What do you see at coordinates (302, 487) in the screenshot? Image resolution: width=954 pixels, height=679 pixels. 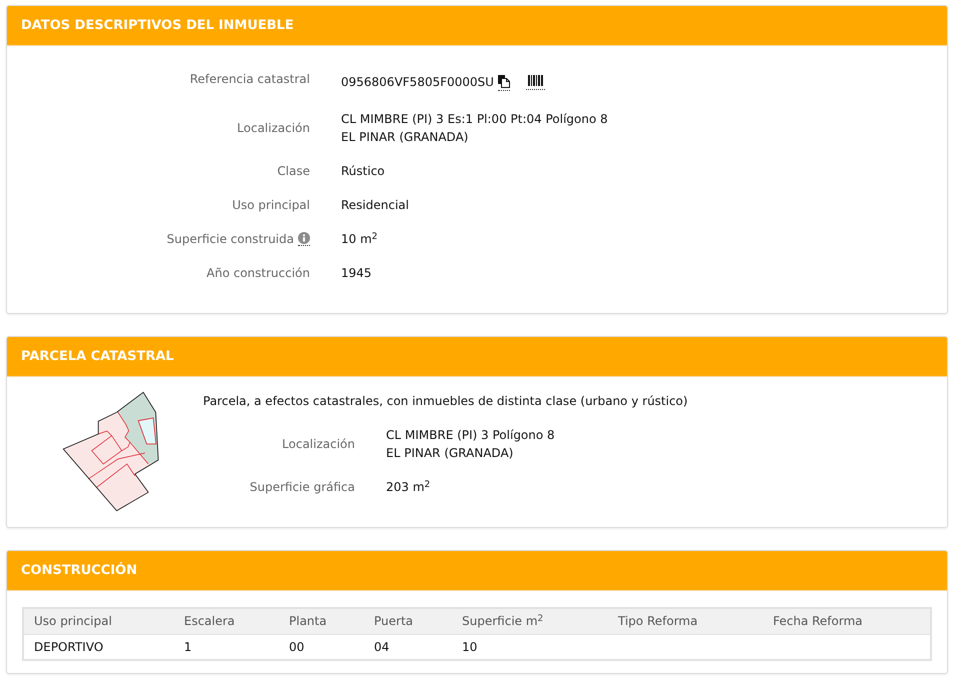 I see `field-label: Superficie gráfica` at bounding box center [302, 487].